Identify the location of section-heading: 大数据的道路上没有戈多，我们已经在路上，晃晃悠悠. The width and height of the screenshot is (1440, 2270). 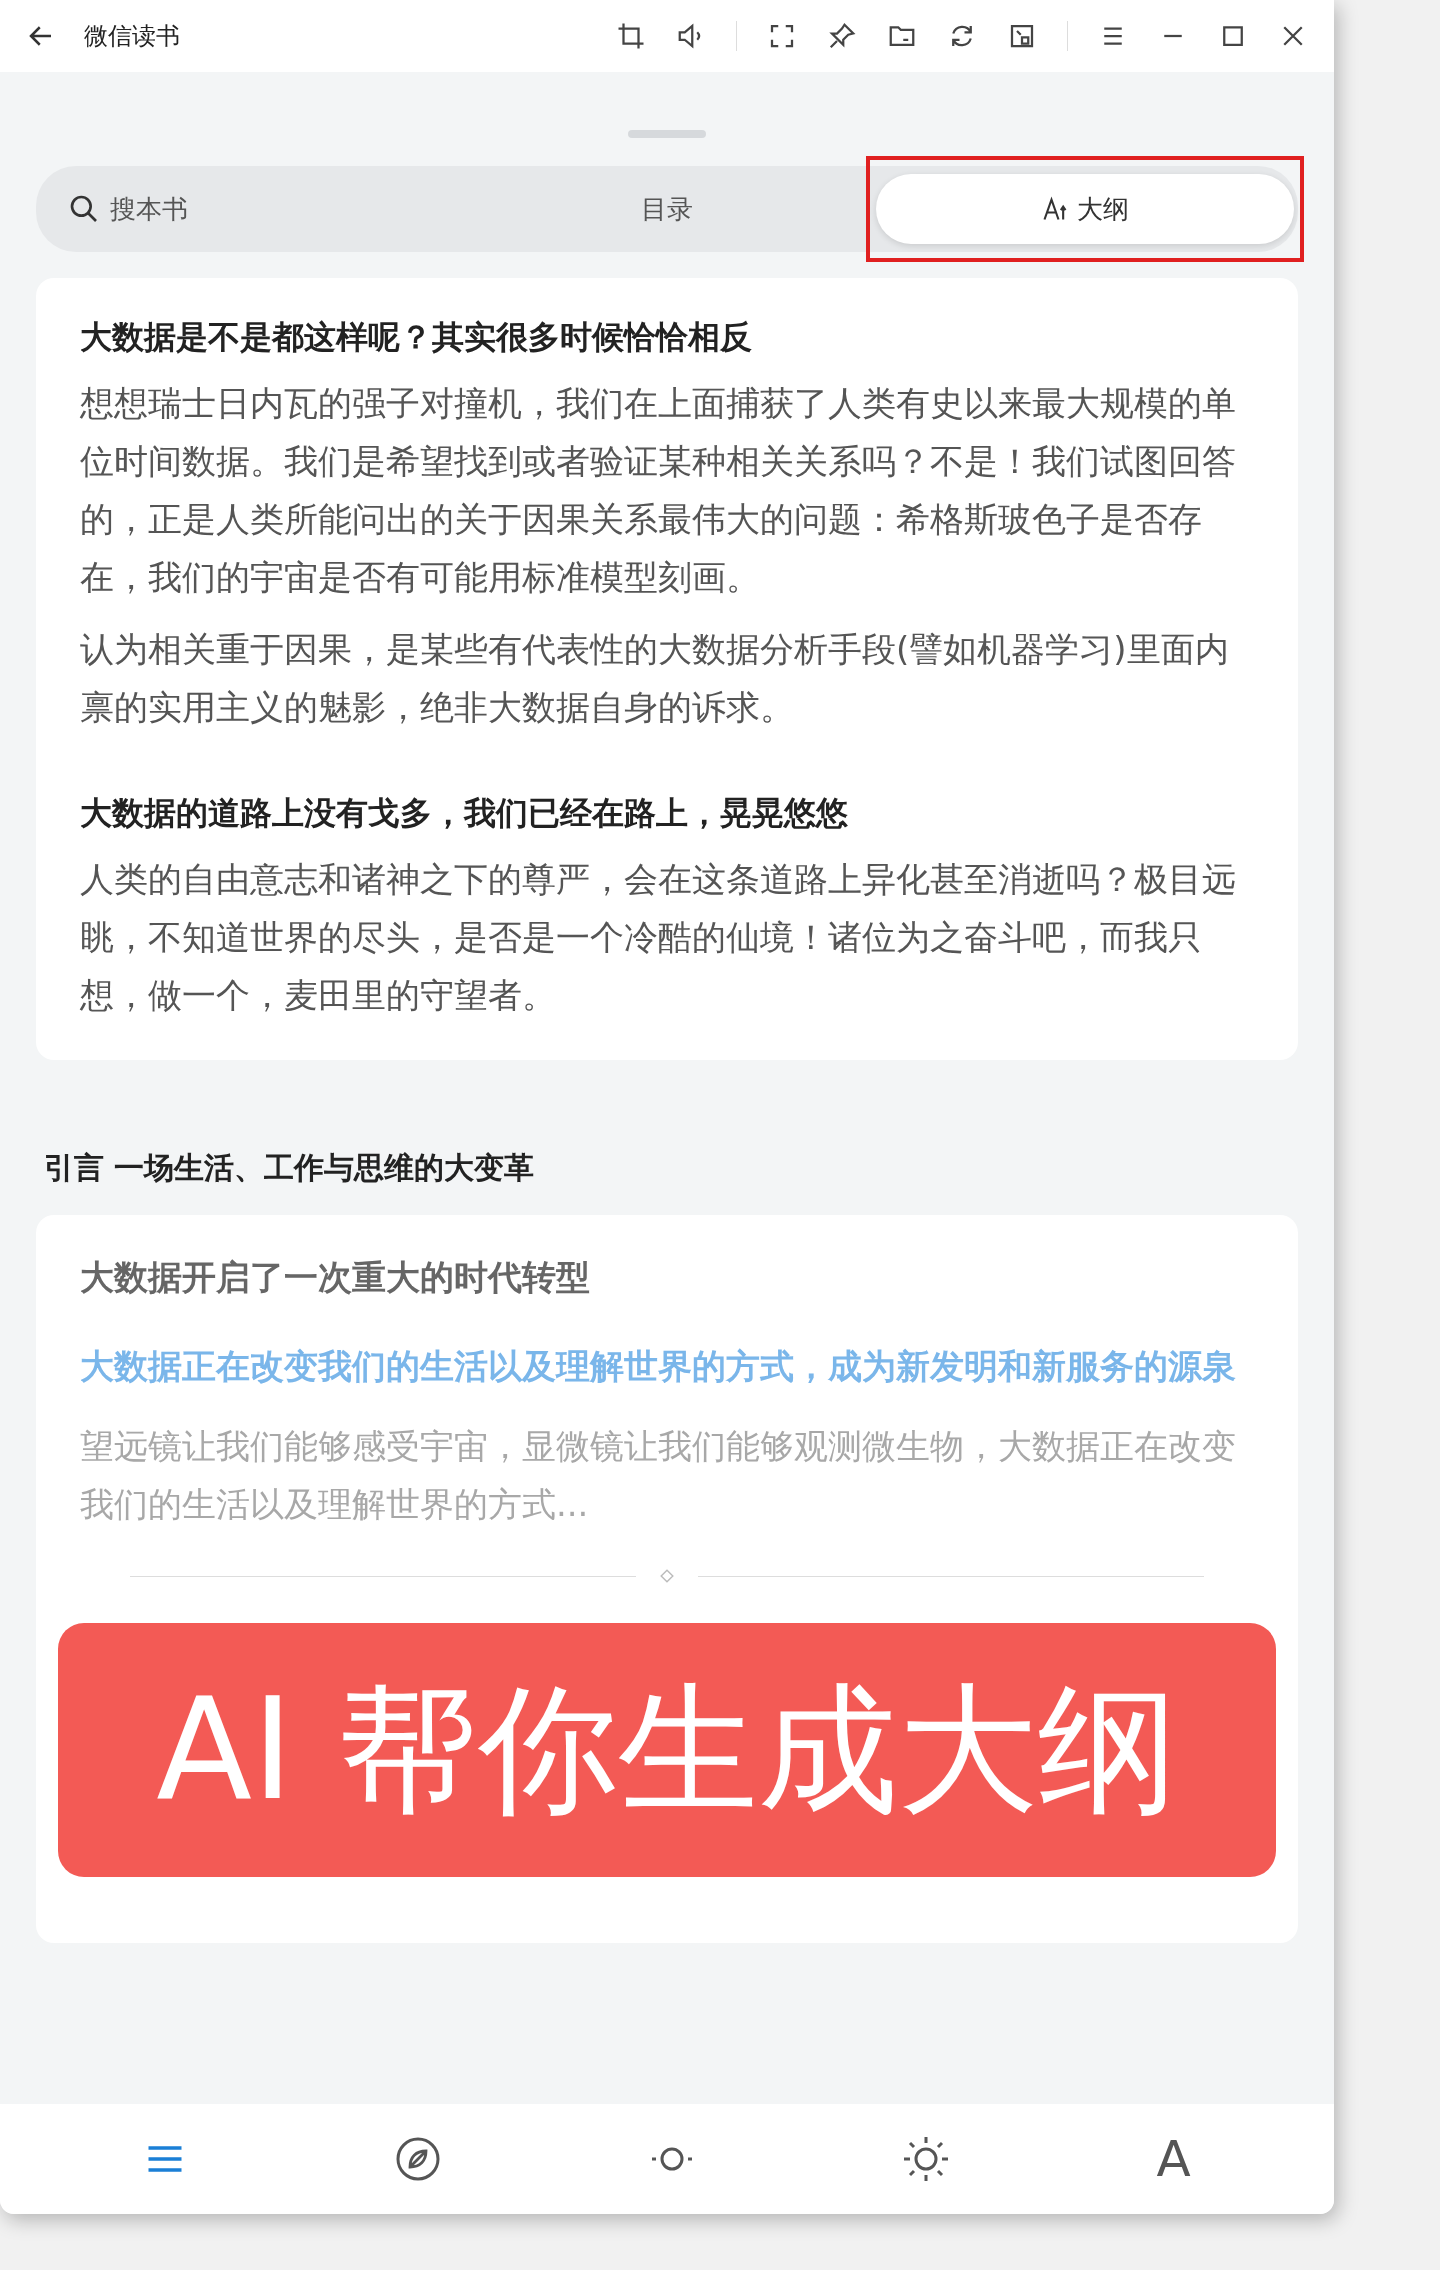
(464, 813).